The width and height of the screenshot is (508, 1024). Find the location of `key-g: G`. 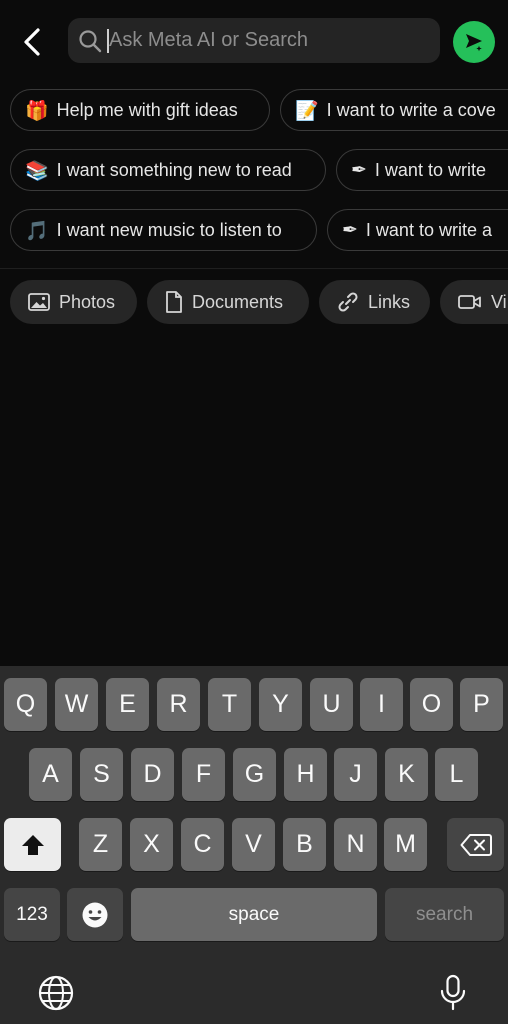

key-g: G is located at coordinates (254, 774).